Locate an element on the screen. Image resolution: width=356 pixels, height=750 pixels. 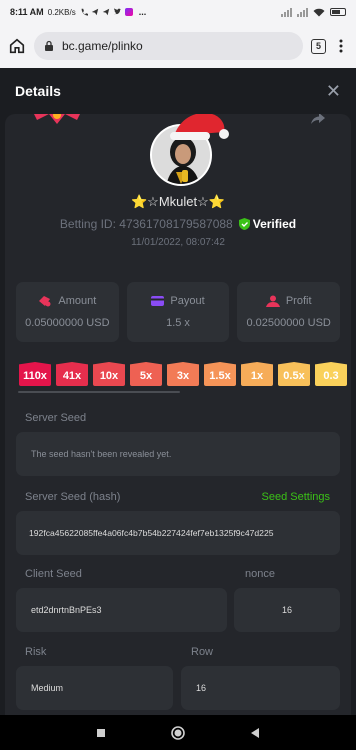
nonce-label: nonce is located at coordinates (260, 574).